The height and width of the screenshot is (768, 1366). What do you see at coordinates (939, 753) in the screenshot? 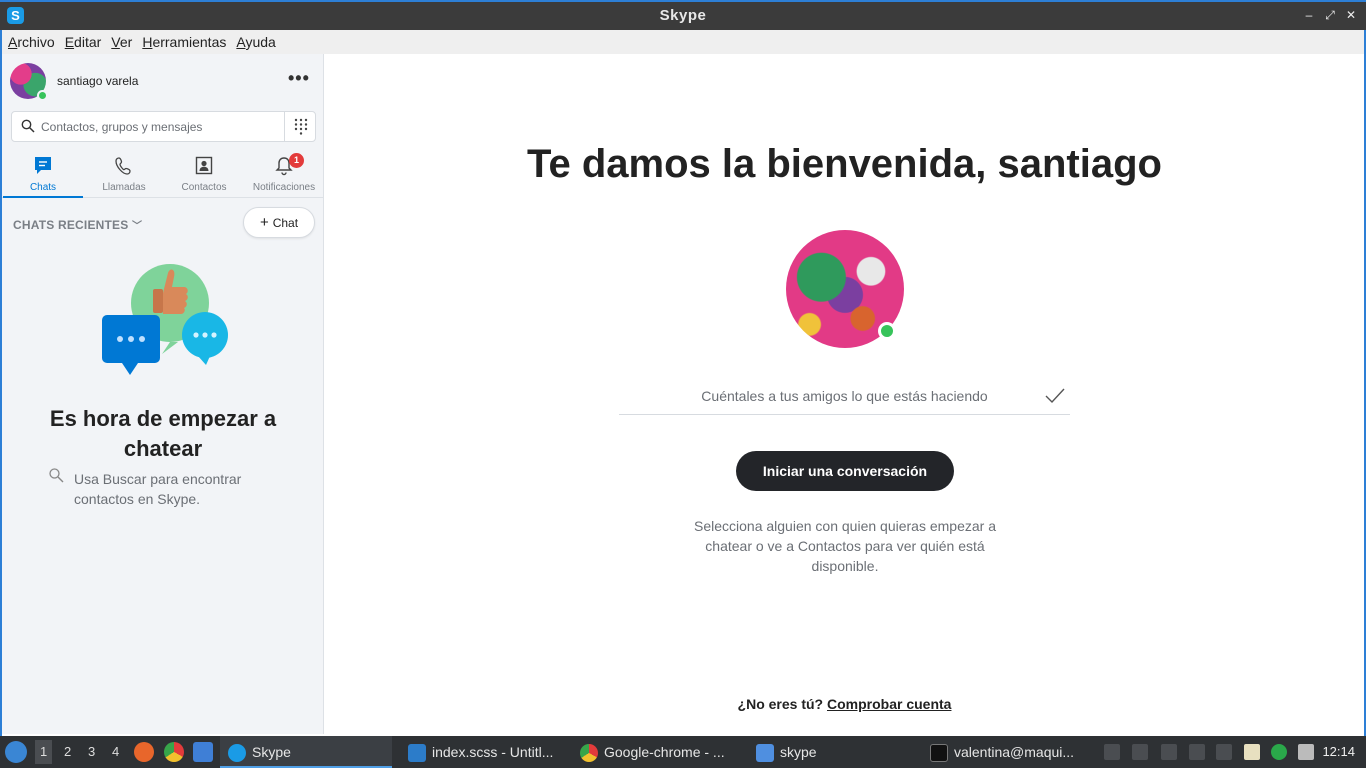
I see `terminal-icon` at bounding box center [939, 753].